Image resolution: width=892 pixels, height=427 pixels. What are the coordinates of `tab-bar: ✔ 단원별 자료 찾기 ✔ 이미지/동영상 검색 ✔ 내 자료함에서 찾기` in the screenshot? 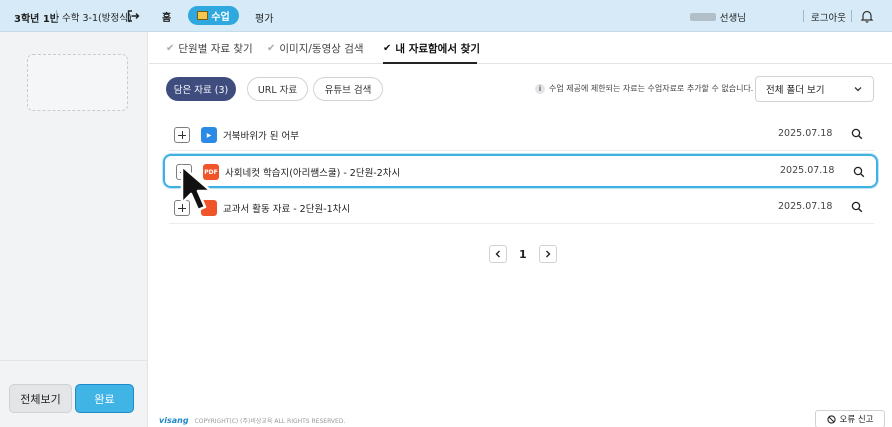 It's located at (520, 48).